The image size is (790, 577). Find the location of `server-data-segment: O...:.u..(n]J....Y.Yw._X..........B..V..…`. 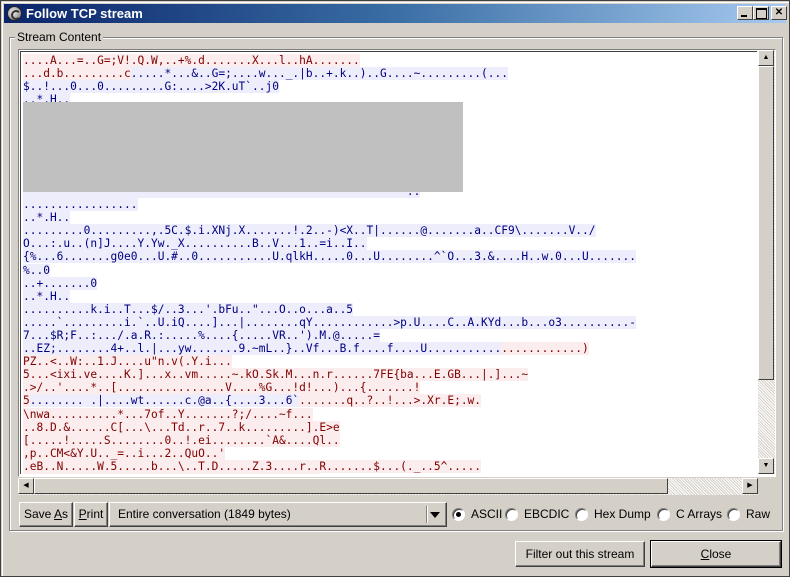

server-data-segment: O...:.u..(n]J....Y.Yw._X..........B..V..… is located at coordinates (195, 244).